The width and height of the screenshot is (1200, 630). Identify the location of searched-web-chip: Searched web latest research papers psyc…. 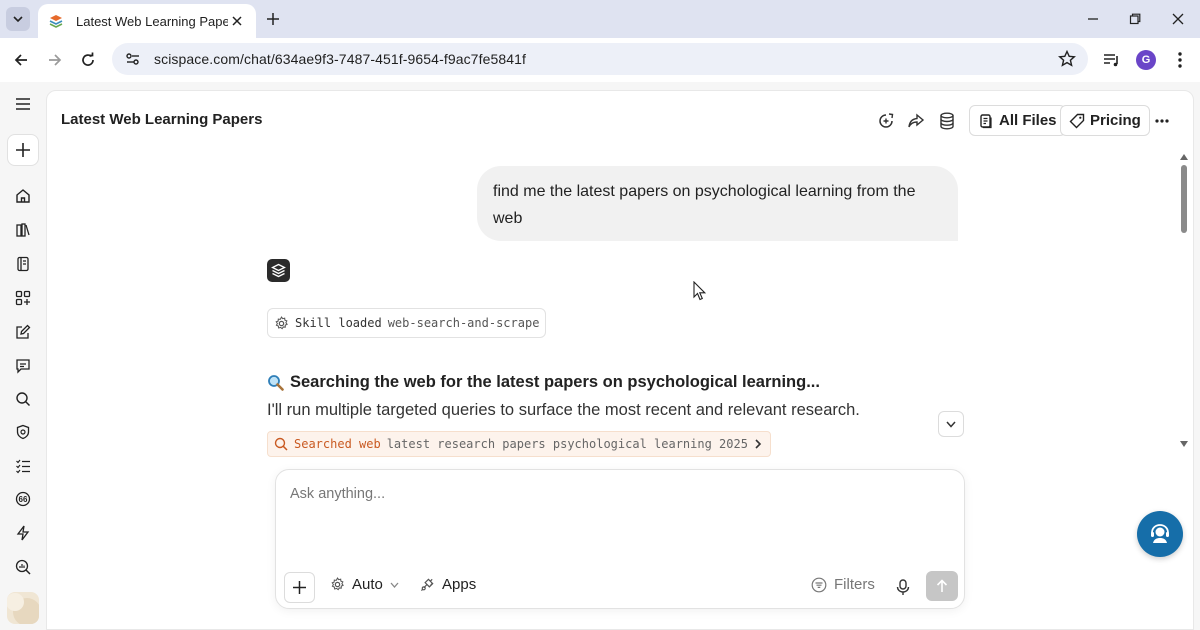
(519, 444).